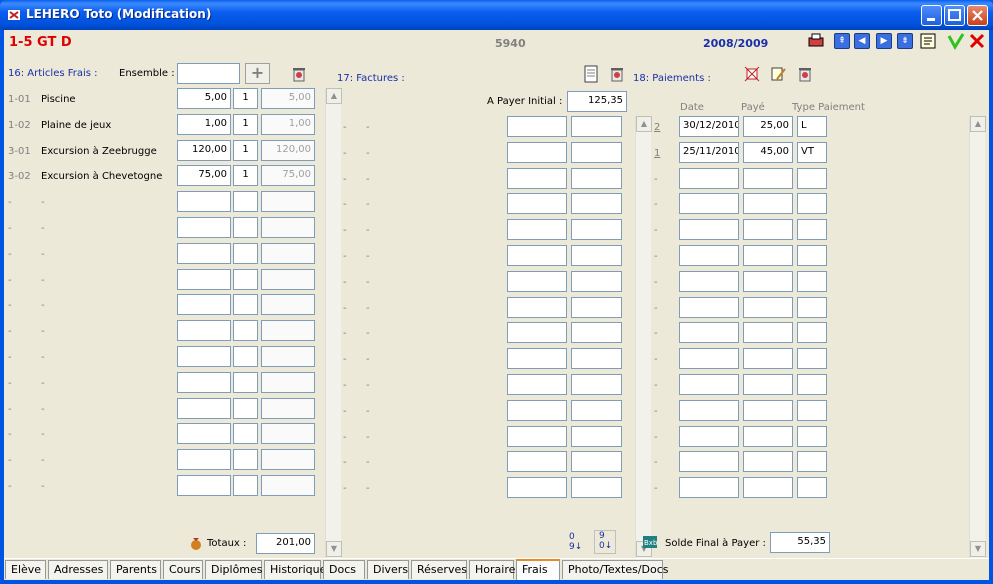  I want to click on article-amount-input: 75,00, so click(204, 175).